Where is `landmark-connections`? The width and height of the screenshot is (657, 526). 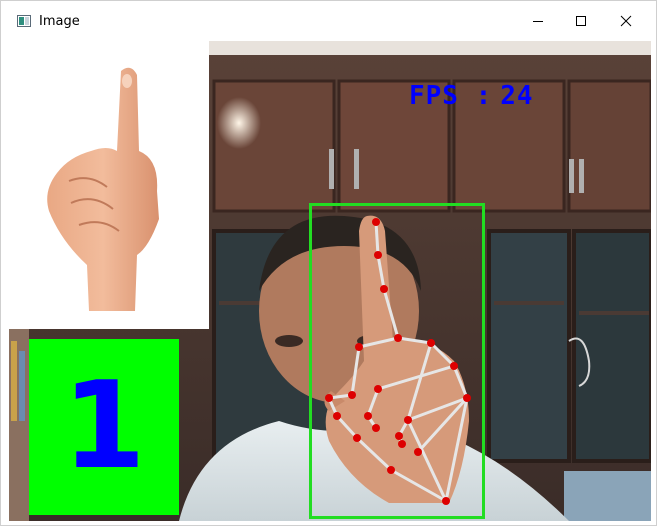
landmark-connections is located at coordinates (398, 362).